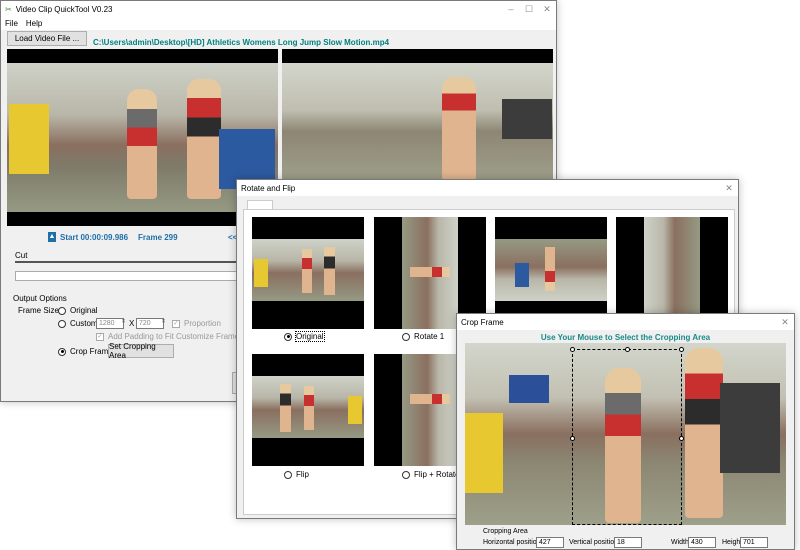 The width and height of the screenshot is (800, 550). Describe the element at coordinates (482, 322) in the screenshot. I see `crop-window-title: Crop Frame` at that location.